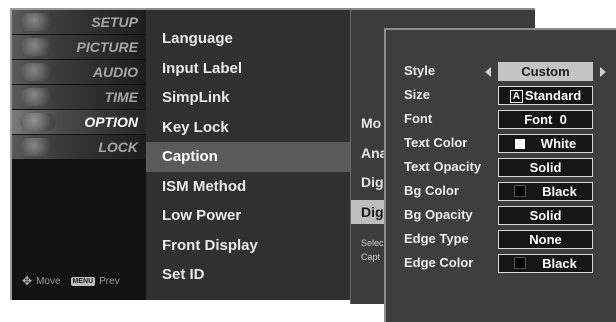 The image size is (616, 322). Describe the element at coordinates (545, 239) in the screenshot. I see `edge-type-selector: None` at that location.